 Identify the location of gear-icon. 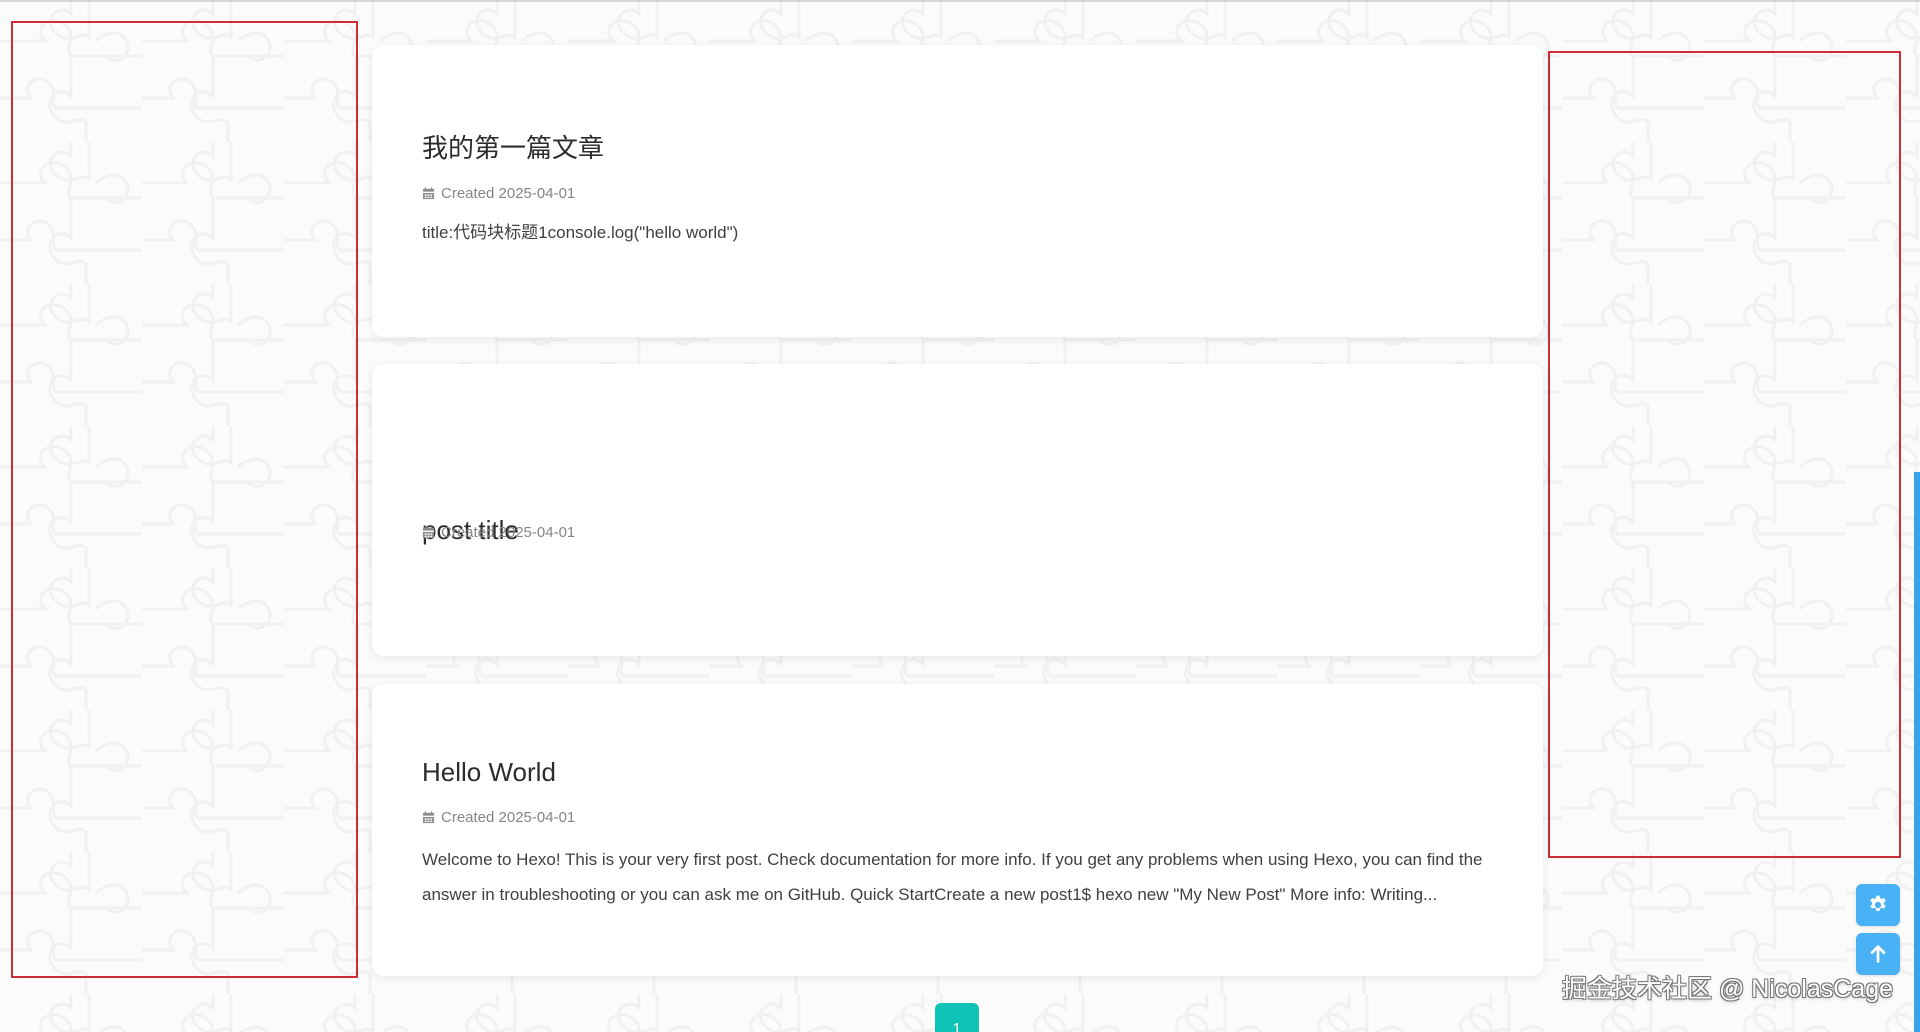
(1878, 903).